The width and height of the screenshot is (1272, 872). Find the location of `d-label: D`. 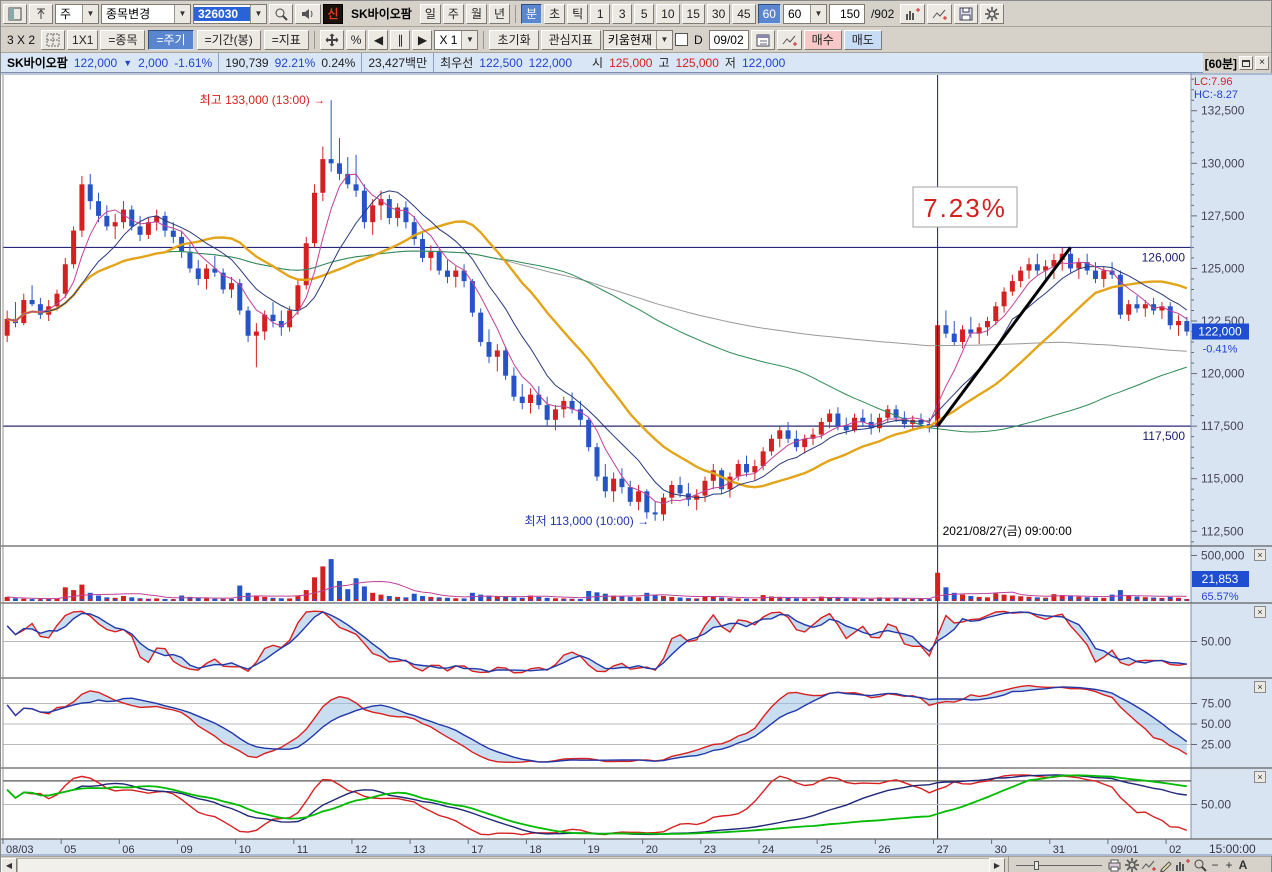

d-label: D is located at coordinates (698, 39).